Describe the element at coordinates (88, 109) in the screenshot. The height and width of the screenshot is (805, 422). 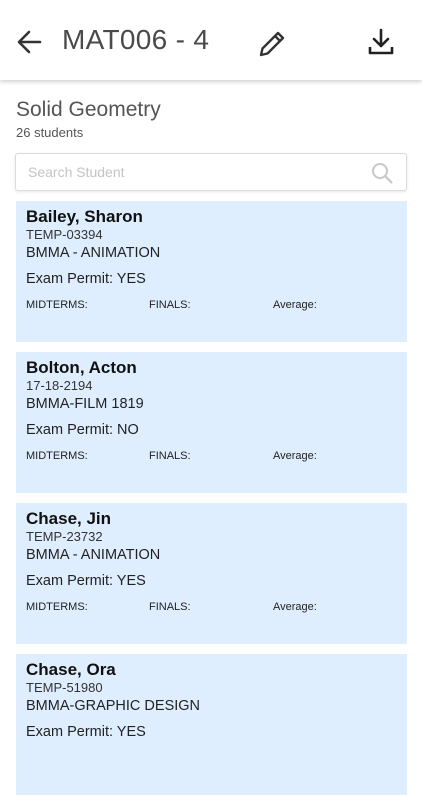
I see `course-title: Solid Geometry` at that location.